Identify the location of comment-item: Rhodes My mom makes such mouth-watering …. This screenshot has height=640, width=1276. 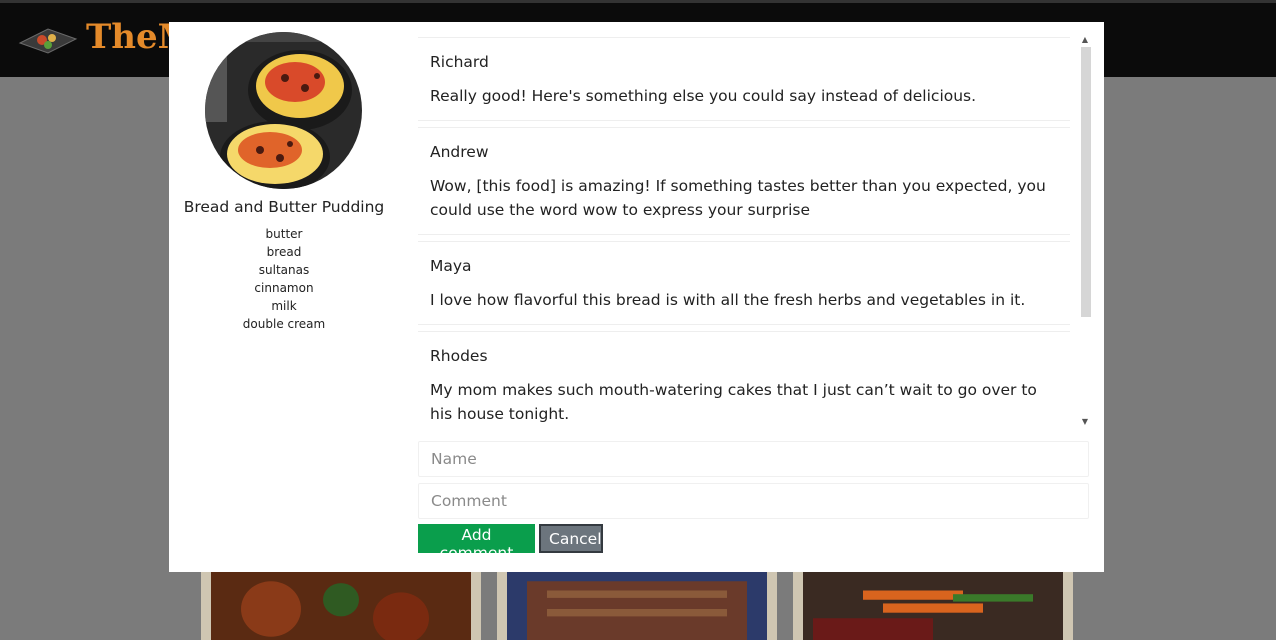
(744, 381).